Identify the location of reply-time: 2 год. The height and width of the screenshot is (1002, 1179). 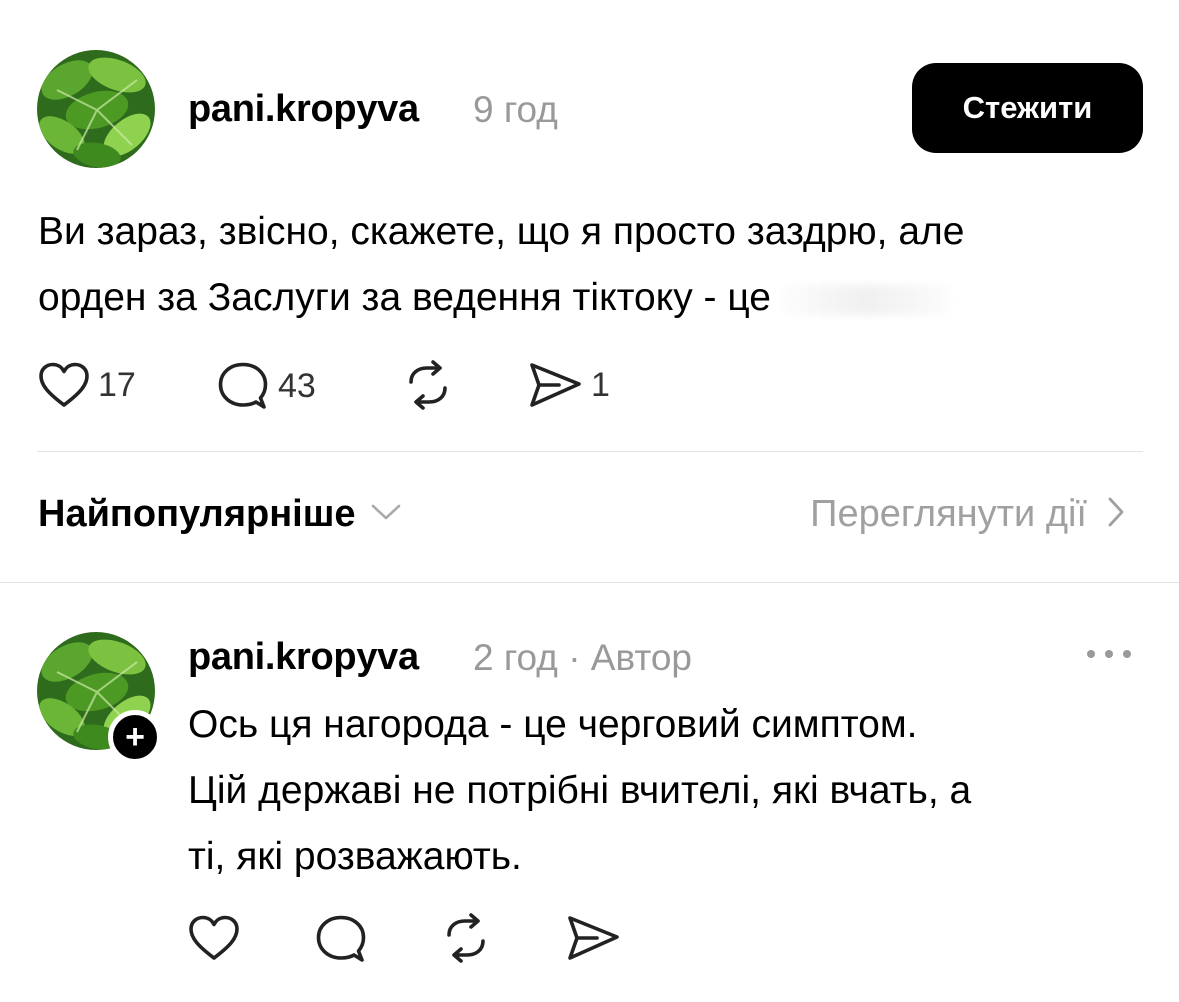
(515, 657).